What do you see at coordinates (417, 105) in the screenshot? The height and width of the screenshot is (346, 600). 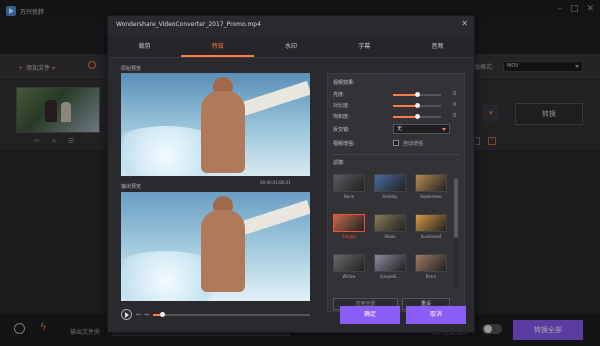 I see `contrast-slider` at bounding box center [417, 105].